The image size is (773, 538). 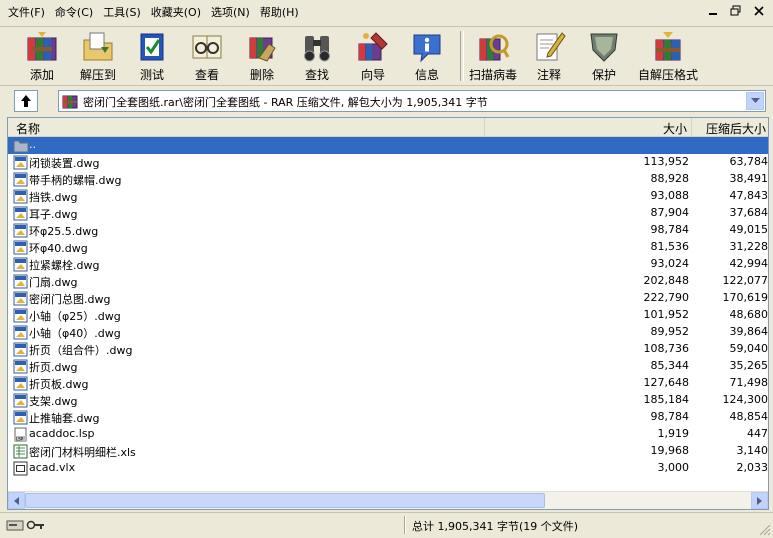 What do you see at coordinates (42, 46) in the screenshot?
I see `add-books-icon` at bounding box center [42, 46].